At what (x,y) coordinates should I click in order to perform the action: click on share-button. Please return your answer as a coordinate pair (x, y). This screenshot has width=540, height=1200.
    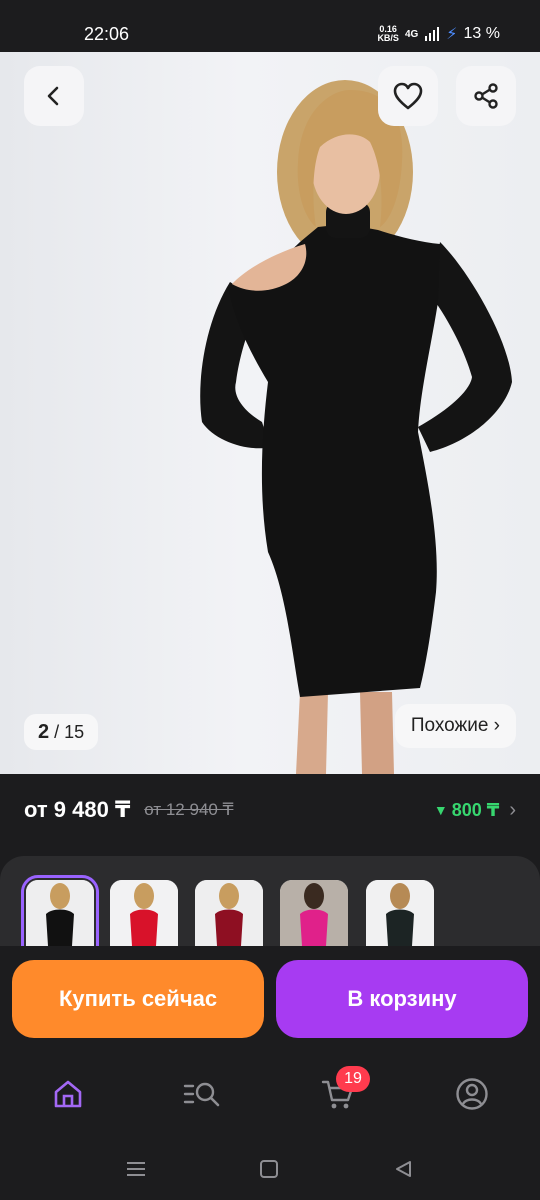
    Looking at the image, I should click on (486, 96).